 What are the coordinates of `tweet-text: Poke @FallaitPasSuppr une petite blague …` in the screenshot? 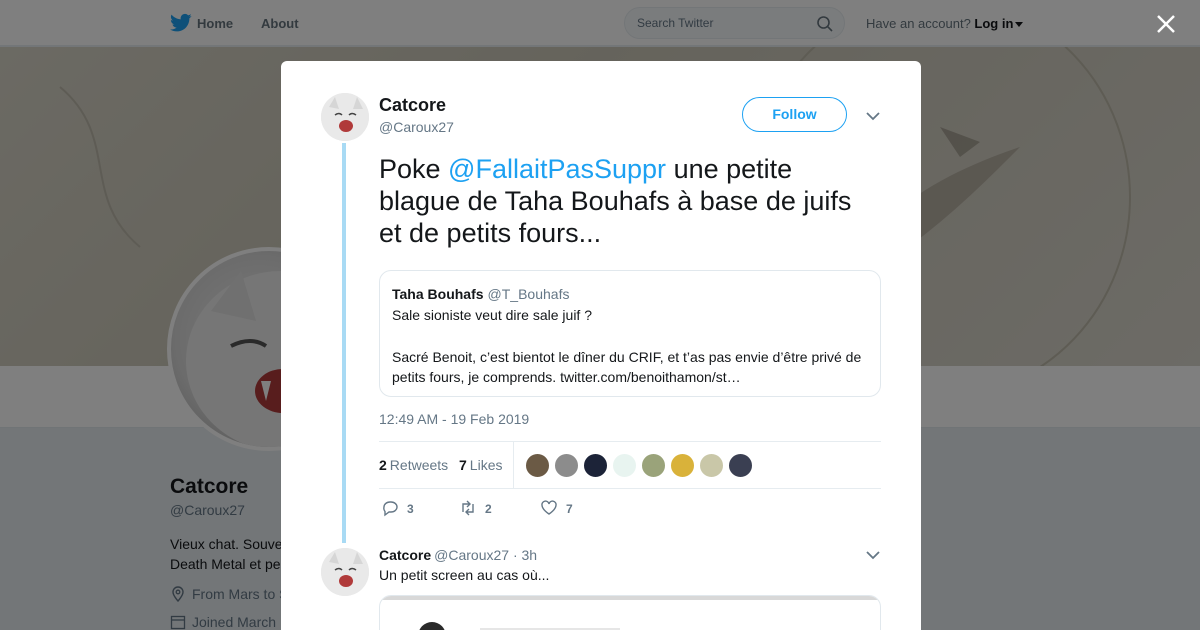 It's located at (629, 201).